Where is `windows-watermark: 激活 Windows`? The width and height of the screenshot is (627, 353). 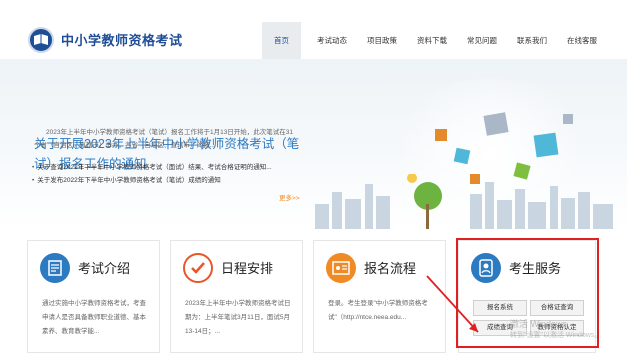
windows-watermark: 激活 Windows is located at coordinates (539, 324).